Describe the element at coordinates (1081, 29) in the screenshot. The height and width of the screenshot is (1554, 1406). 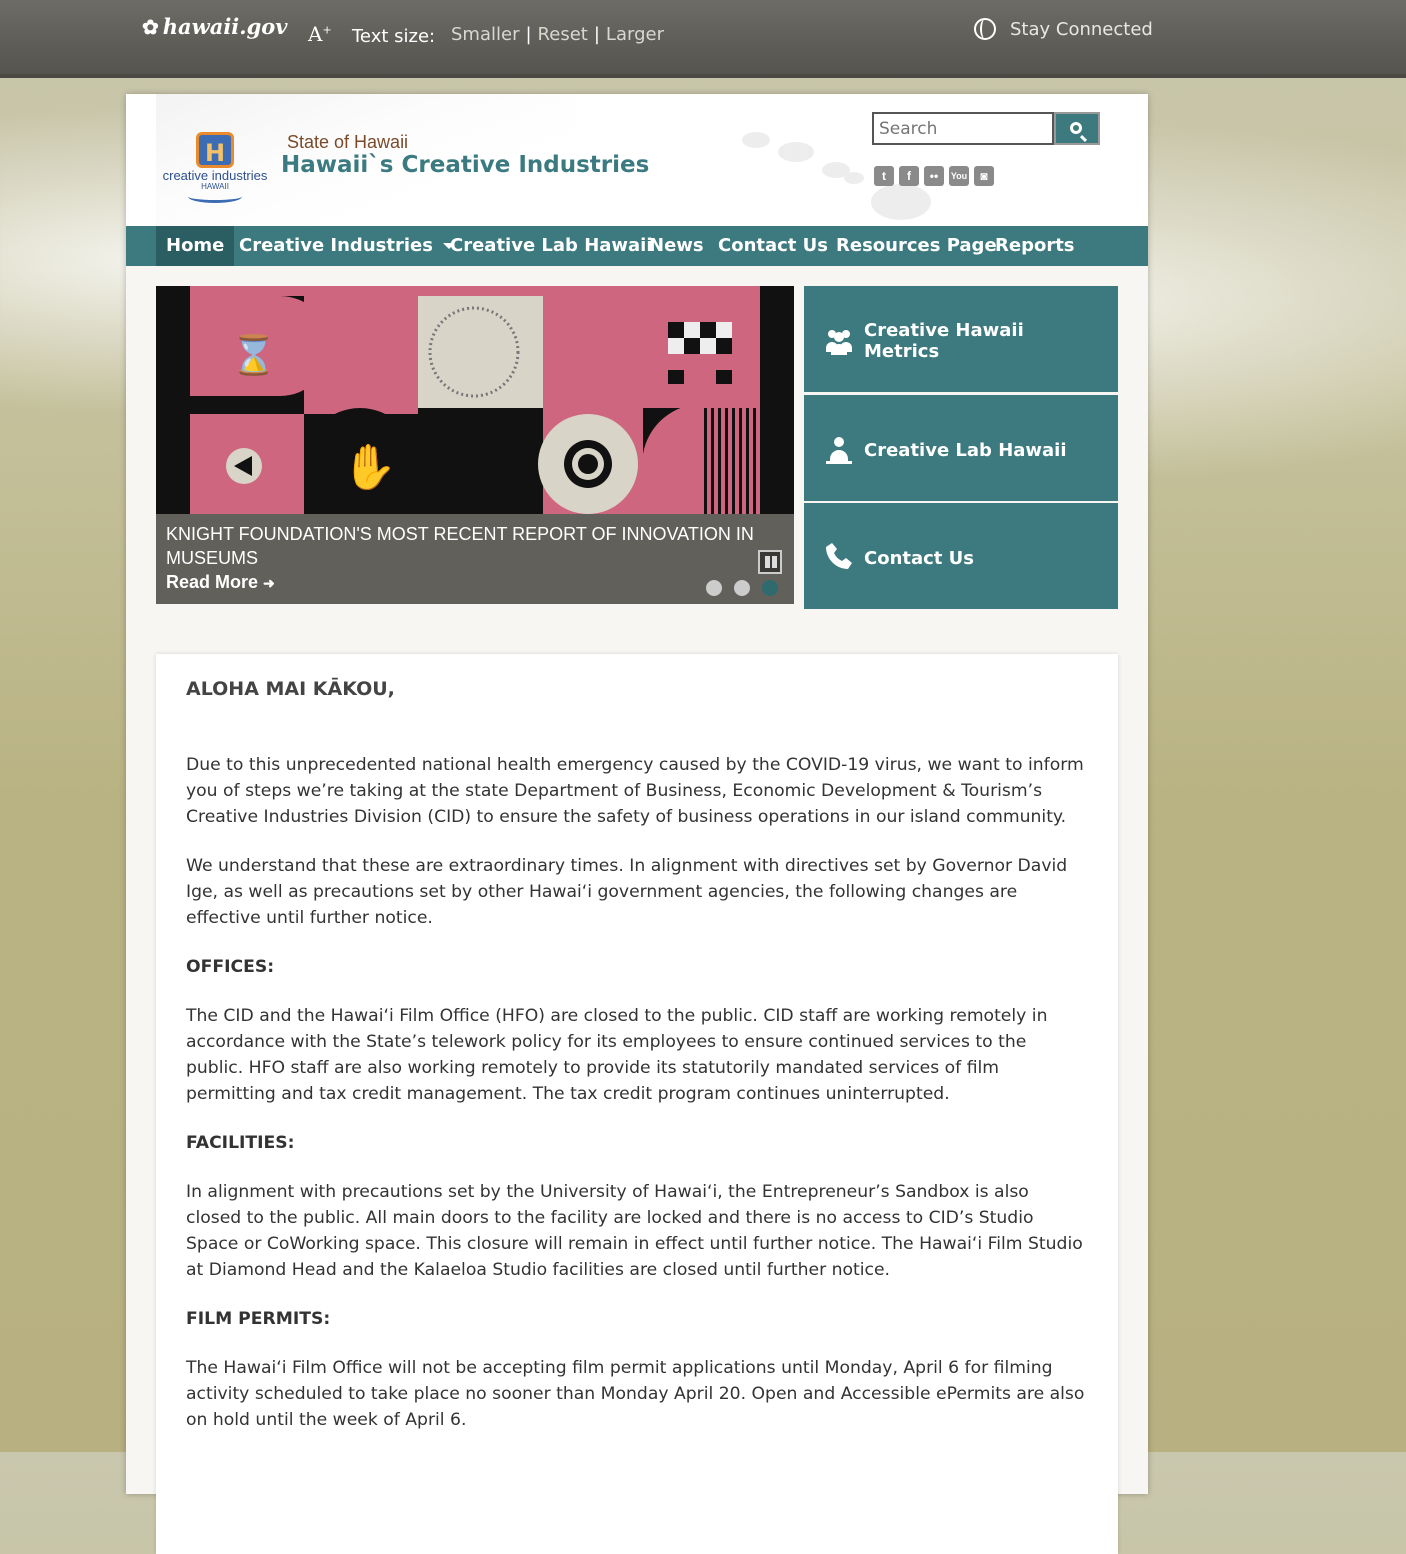
I see `stay-connected-label: Stay Connected` at that location.